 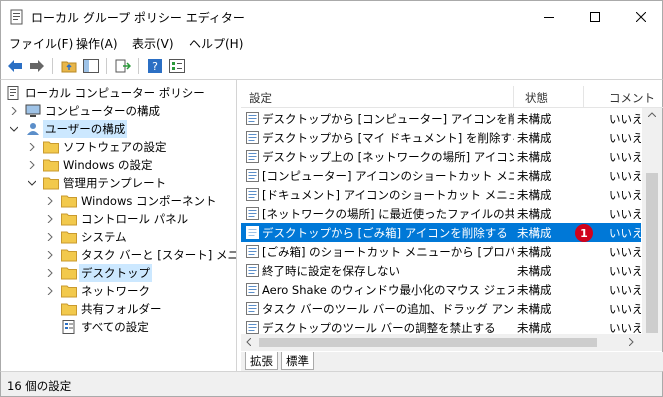 What do you see at coordinates (632, 98) in the screenshot?
I see `column-header-comment: コメント` at bounding box center [632, 98].